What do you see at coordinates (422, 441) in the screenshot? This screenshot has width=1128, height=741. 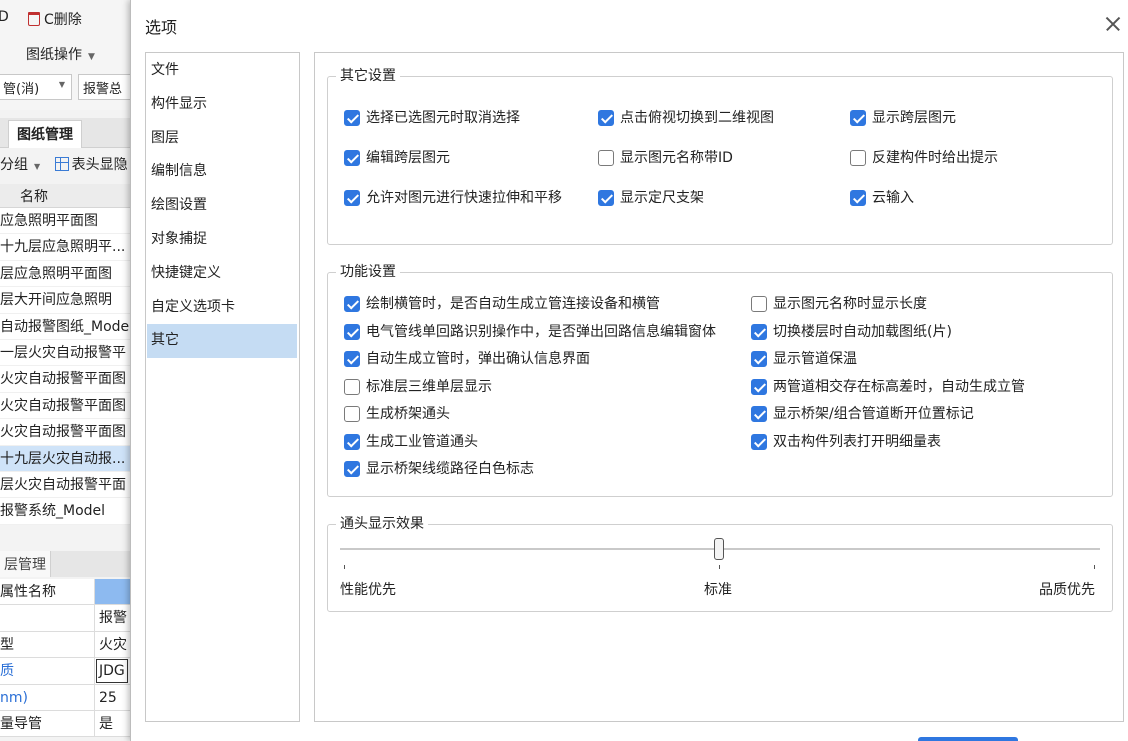 I see `option-label: 生成工业管道通头` at bounding box center [422, 441].